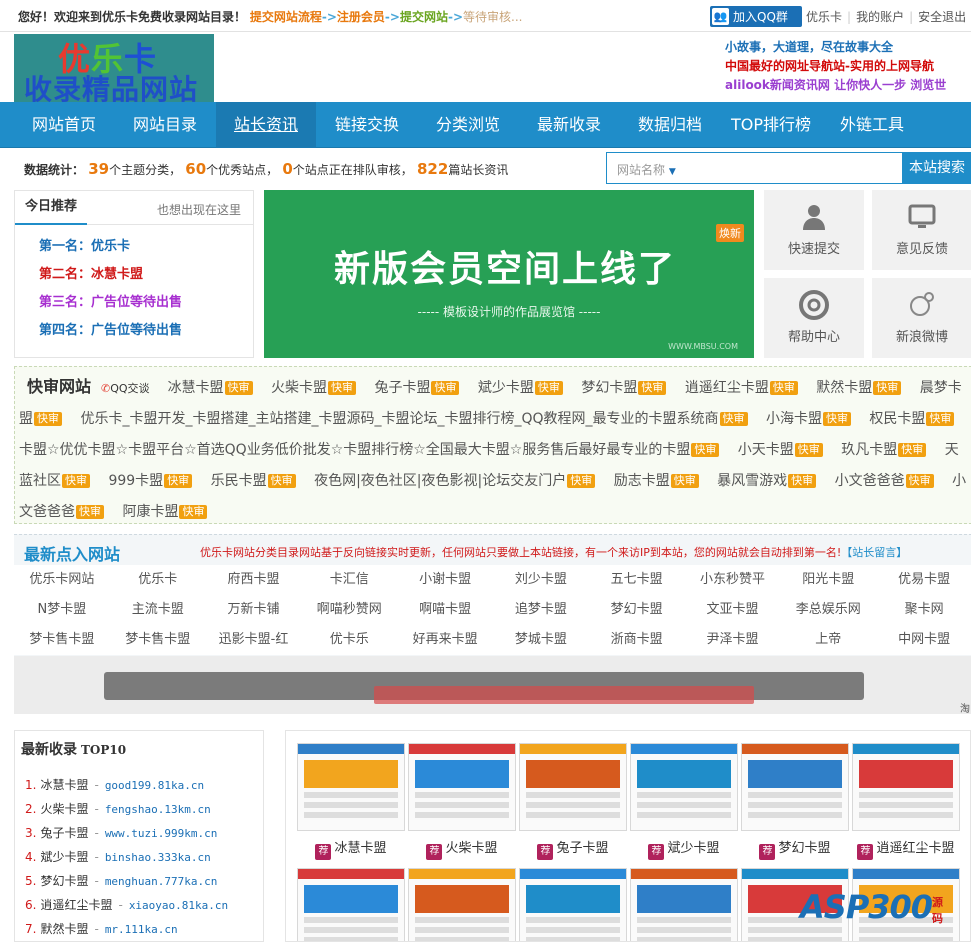 This screenshot has width=971, height=942. Describe the element at coordinates (520, 388) in the screenshot. I see `fast-review-site-link: 斌少卡盟 快审` at that location.